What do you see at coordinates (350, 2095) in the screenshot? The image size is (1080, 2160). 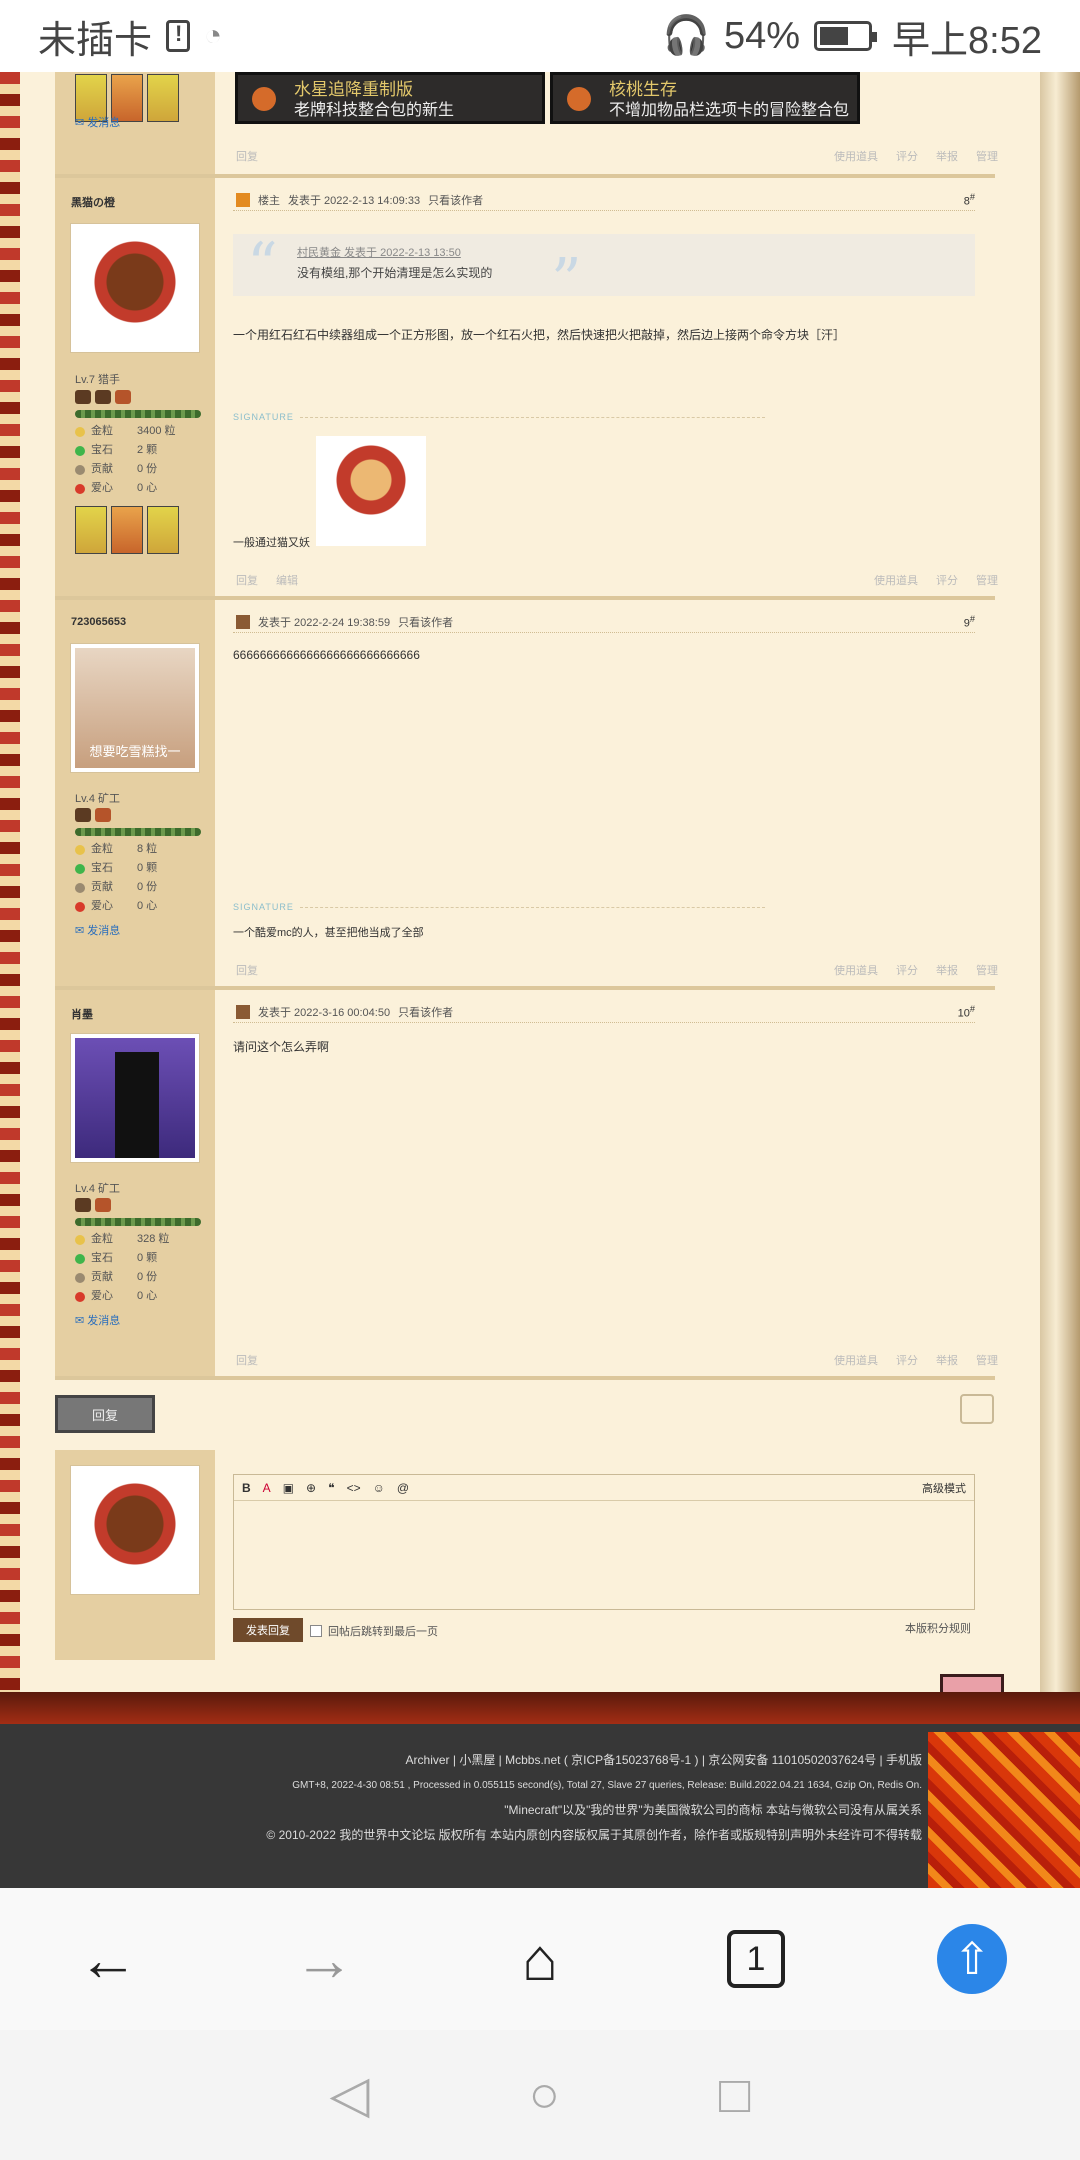 I see `system-back-icon: ◁` at bounding box center [350, 2095].